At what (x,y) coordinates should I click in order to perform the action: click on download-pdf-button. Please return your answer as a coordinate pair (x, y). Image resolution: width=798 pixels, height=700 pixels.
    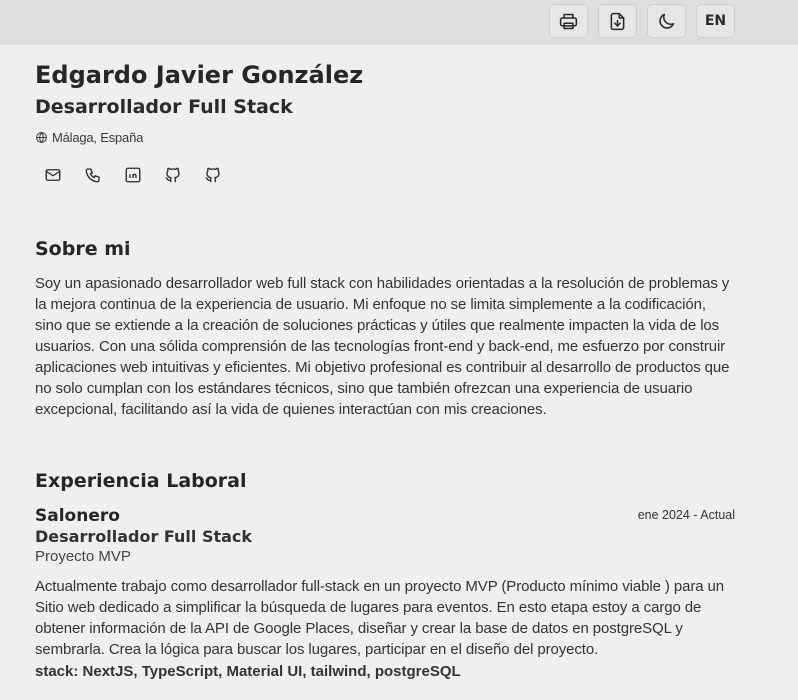
    Looking at the image, I should click on (617, 21).